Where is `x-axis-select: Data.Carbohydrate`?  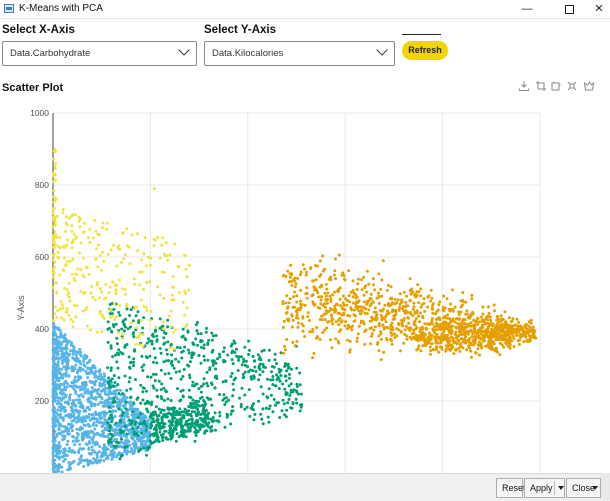
x-axis-select: Data.Carbohydrate is located at coordinates (99, 53).